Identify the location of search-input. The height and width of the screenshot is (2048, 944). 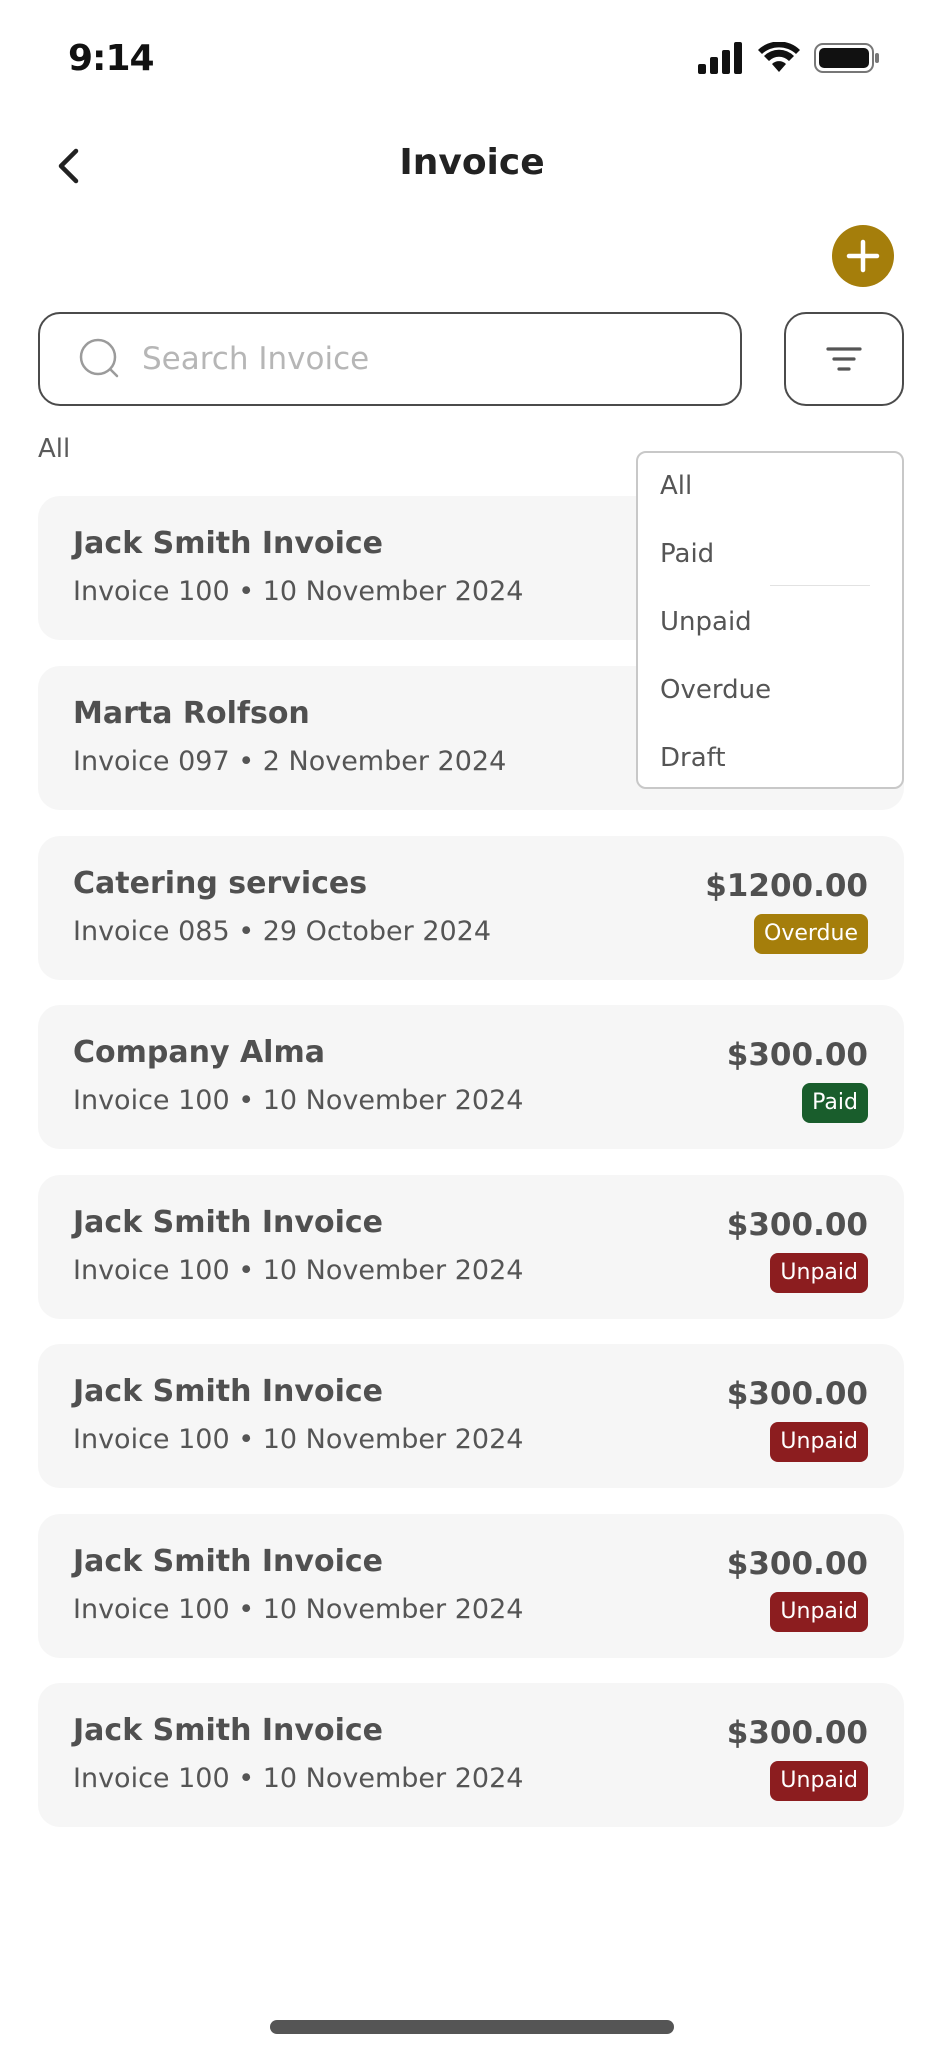
(422, 359).